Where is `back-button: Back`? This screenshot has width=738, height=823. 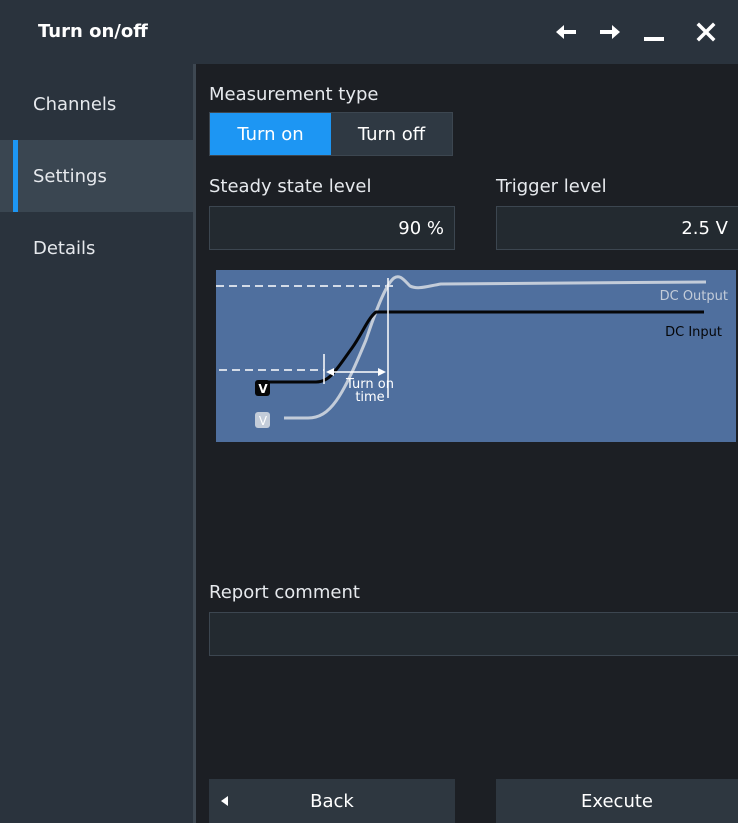
back-button: Back is located at coordinates (332, 801).